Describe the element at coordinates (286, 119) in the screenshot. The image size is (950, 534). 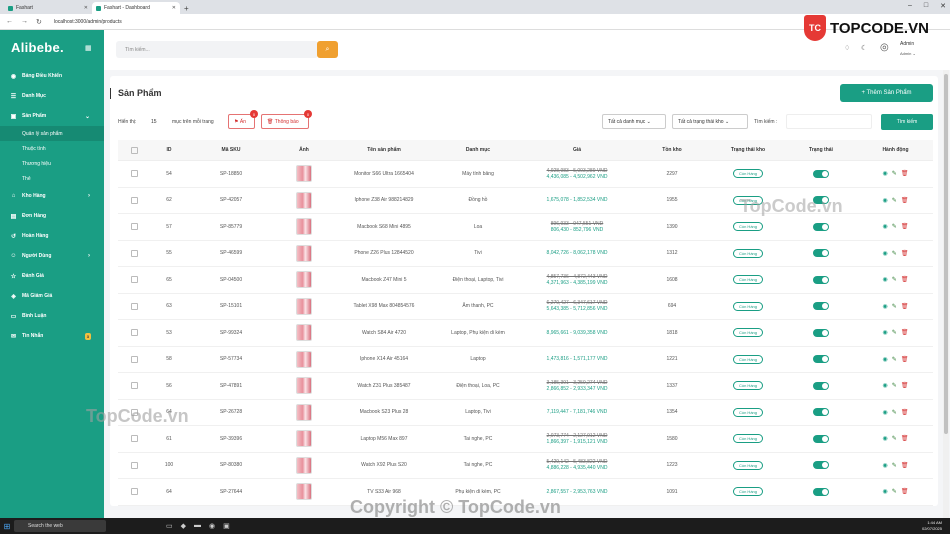
I see `notification-button: 🗑 Thông báo 0` at that location.